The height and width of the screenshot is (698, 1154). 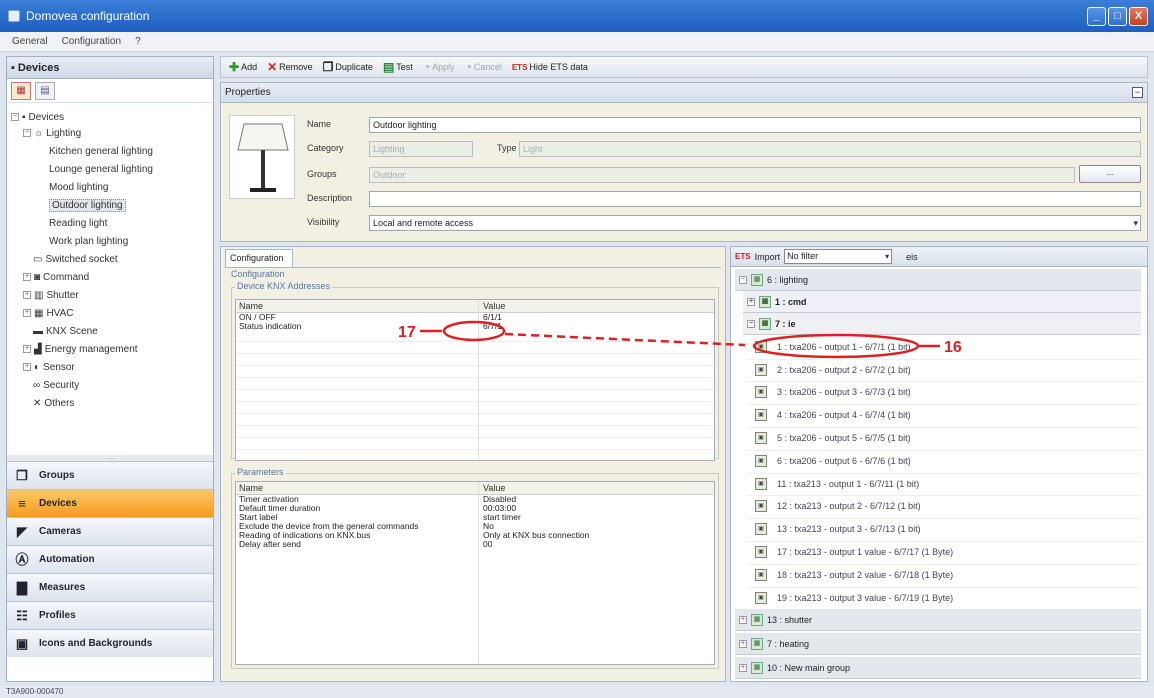 I want to click on chevron-down-icon: ▾, so click(x=1135, y=223).